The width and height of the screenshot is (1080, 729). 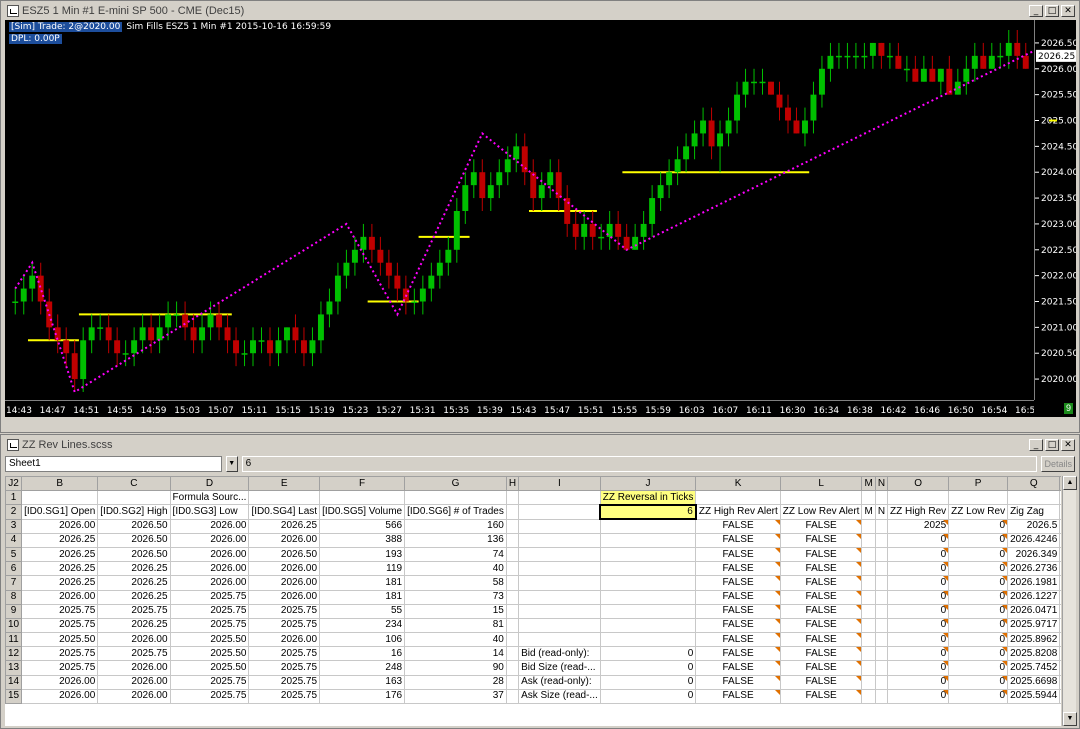 What do you see at coordinates (1034, 554) in the screenshot?
I see `cell: 2026.349` at bounding box center [1034, 554].